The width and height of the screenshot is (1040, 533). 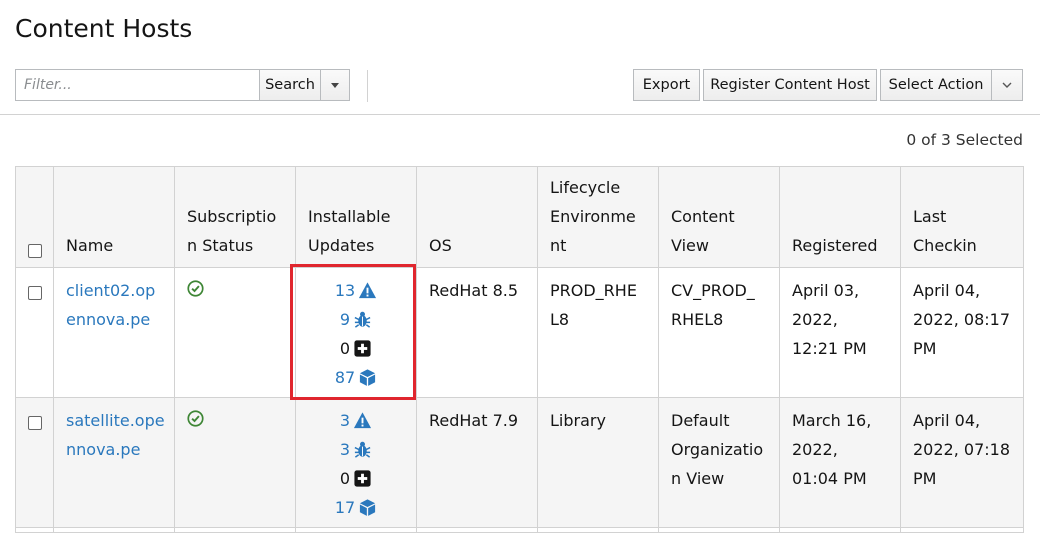 I want to click on bugfix-errata: 9, so click(x=356, y=319).